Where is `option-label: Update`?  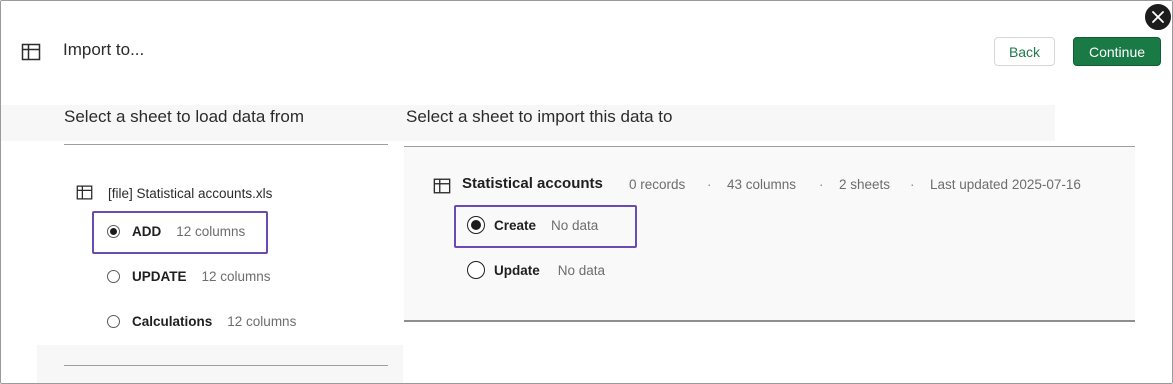
option-label: Update is located at coordinates (517, 270).